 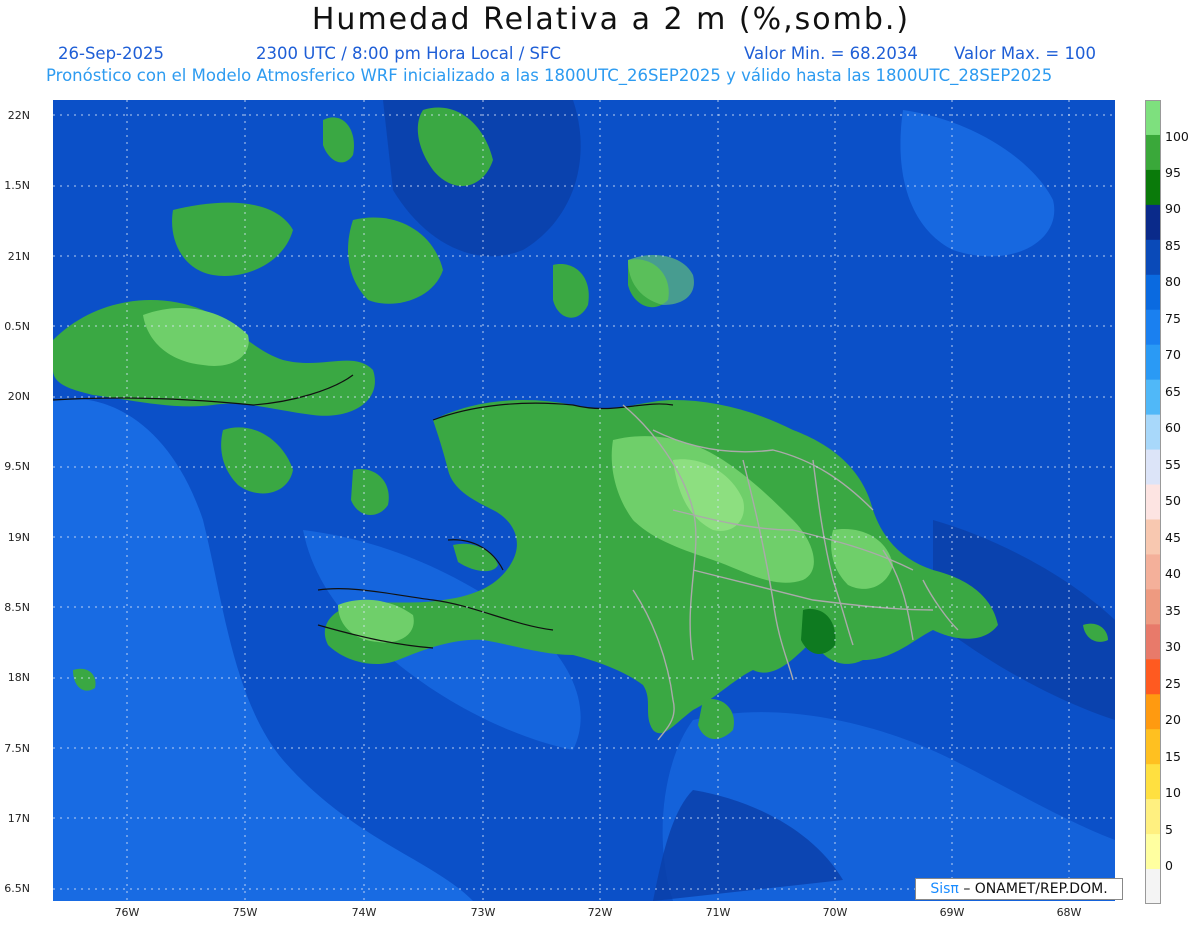 What do you see at coordinates (835, 912) in the screenshot?
I see `lon-label: 70W` at bounding box center [835, 912].